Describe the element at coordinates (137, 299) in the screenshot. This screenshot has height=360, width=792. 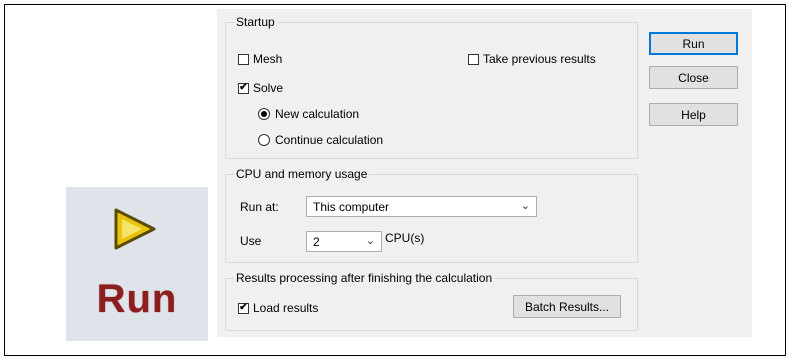
I see `run-tile-label: Run` at that location.